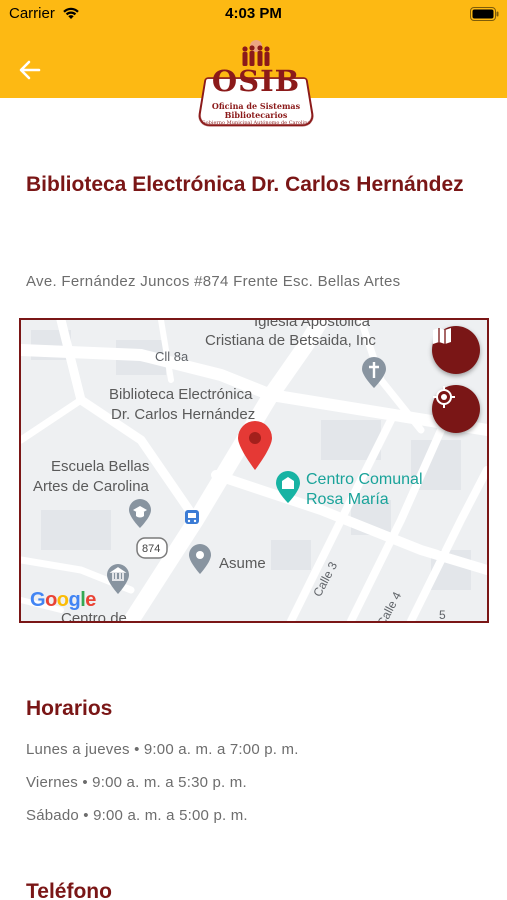 This screenshot has width=507, height=900. I want to click on map-label-street-cll8a: Cll 8a, so click(172, 356).